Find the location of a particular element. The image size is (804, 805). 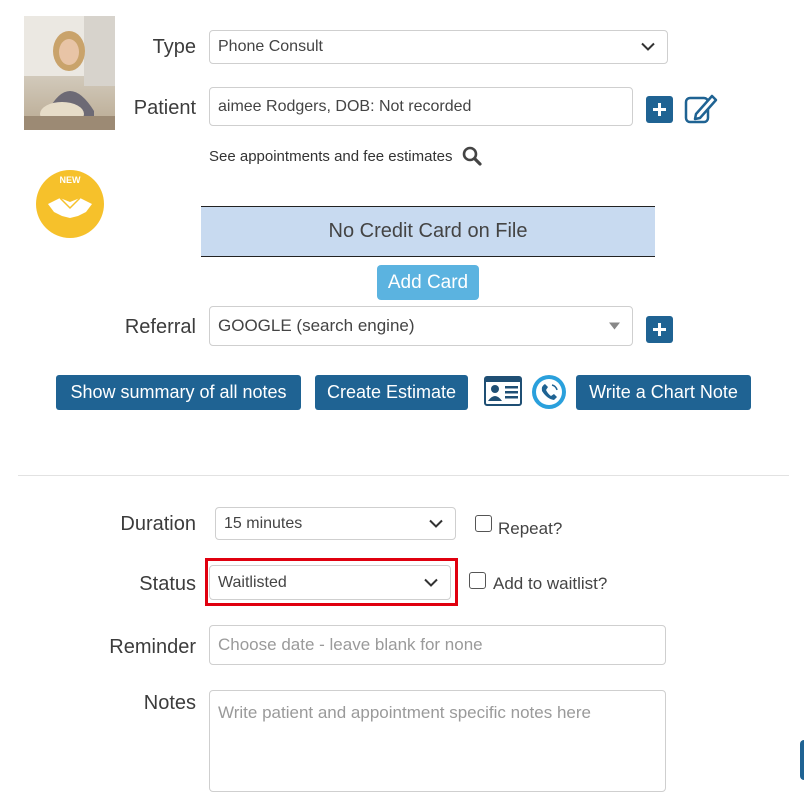

notes-label: Notes is located at coordinates (169, 703).